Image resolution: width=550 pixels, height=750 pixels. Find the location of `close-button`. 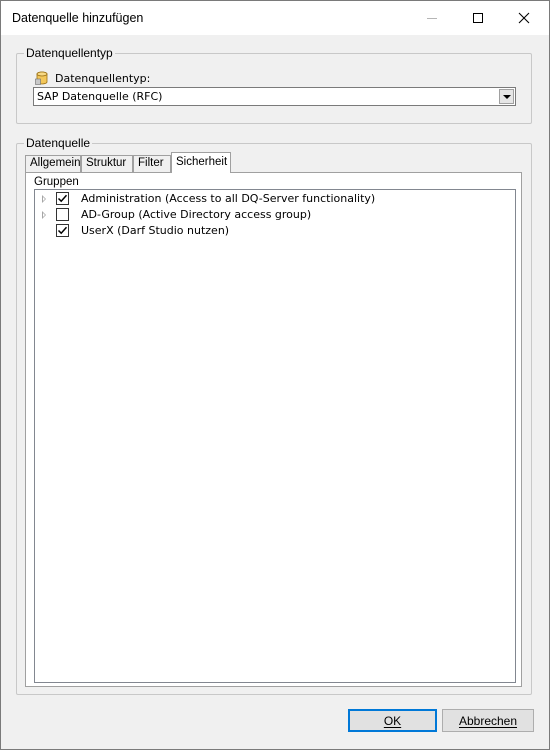

close-button is located at coordinates (524, 18).